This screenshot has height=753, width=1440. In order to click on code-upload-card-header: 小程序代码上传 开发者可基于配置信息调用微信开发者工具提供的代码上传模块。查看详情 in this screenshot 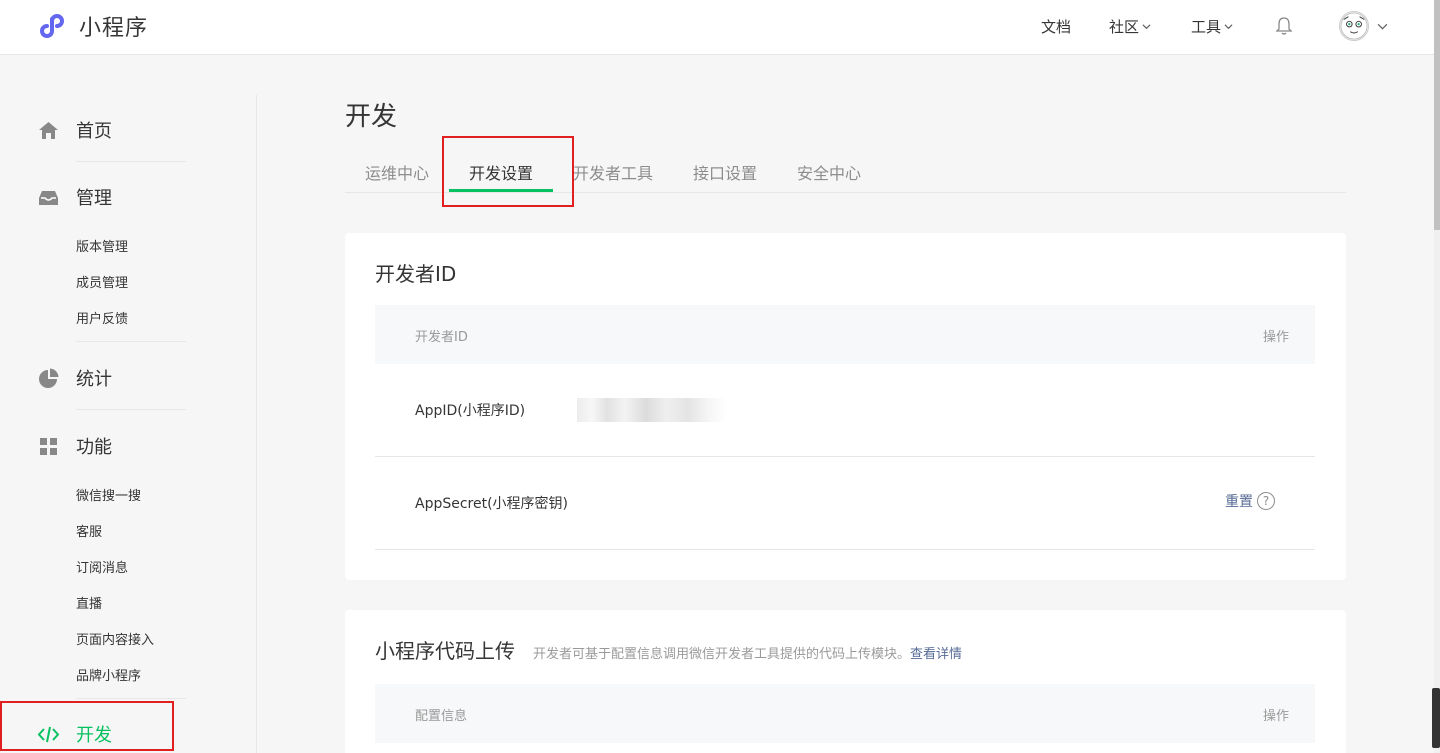, I will do `click(668, 649)`.